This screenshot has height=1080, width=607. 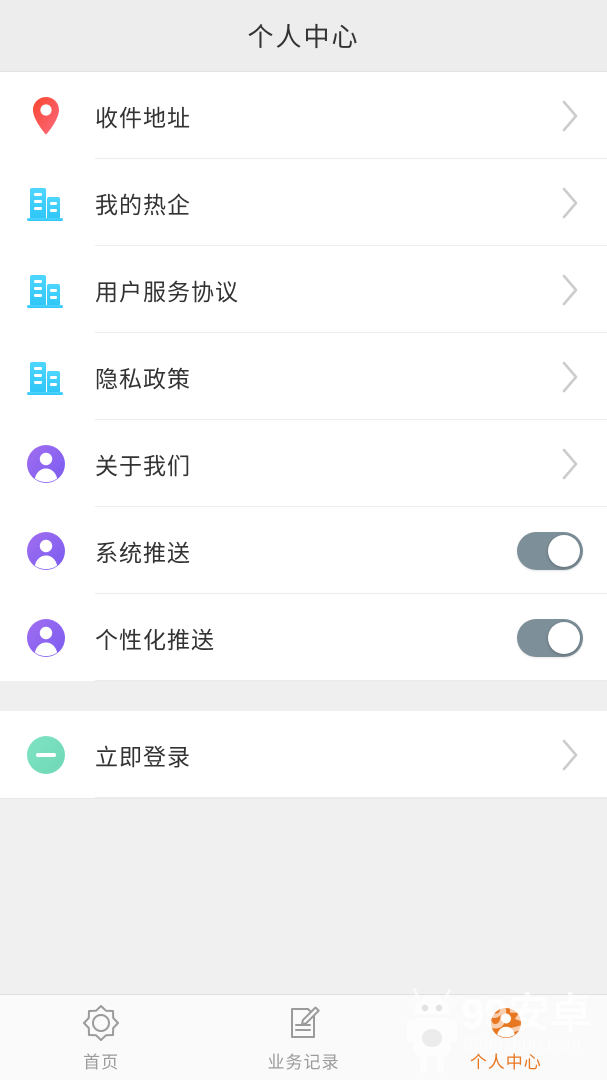 I want to click on tab-label: 个人中心, so click(x=505, y=1062).